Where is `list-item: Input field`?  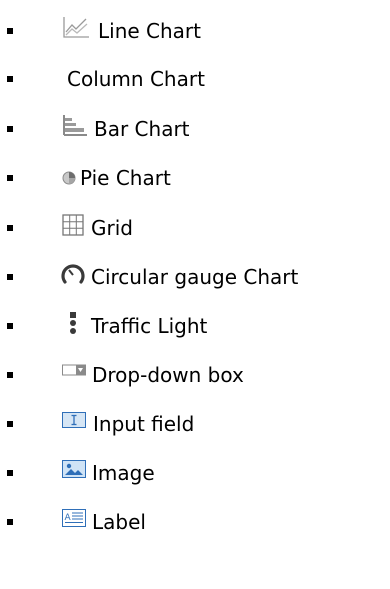 list-item: Input field is located at coordinates (195, 424).